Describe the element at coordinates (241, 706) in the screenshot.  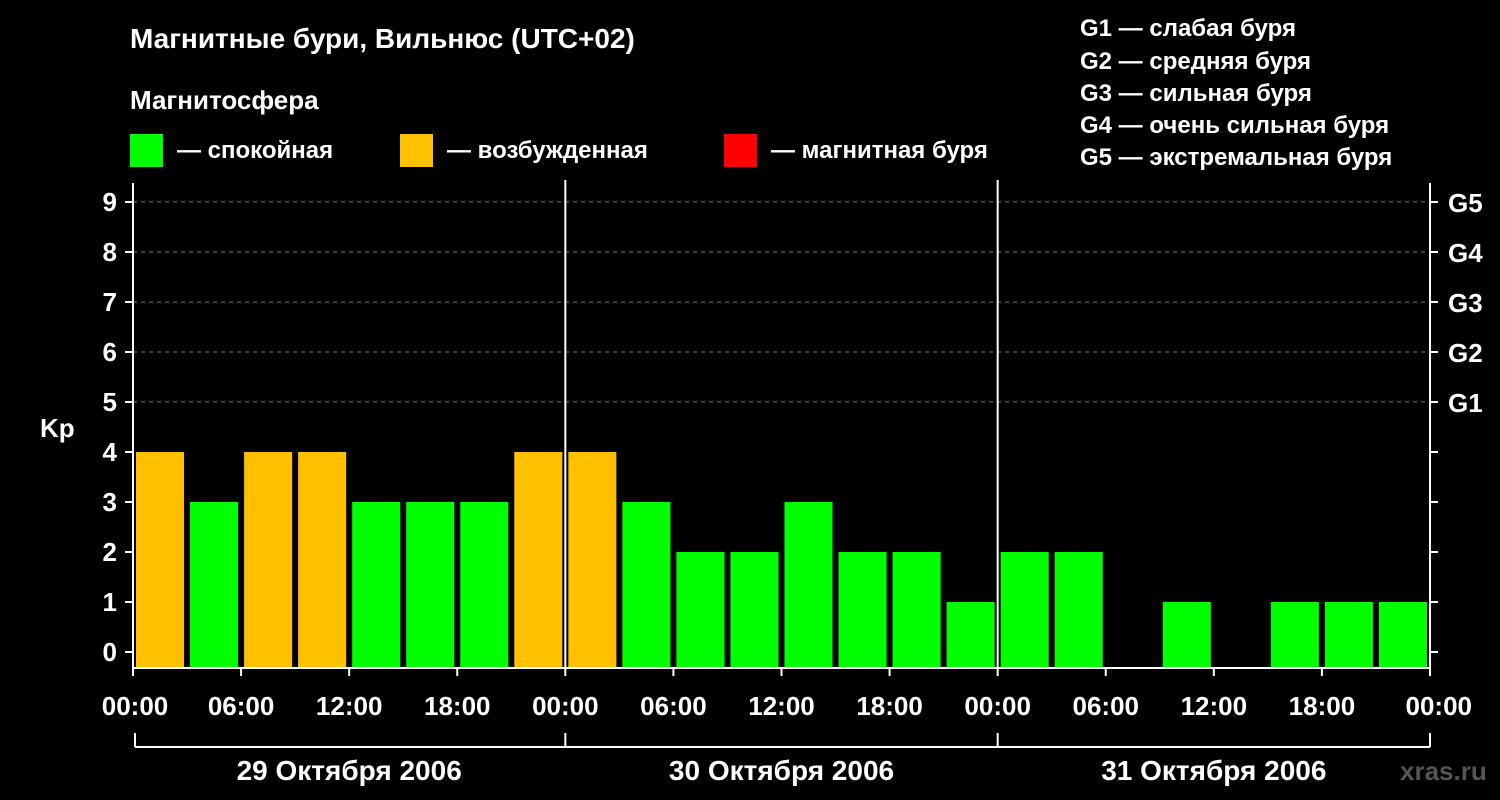
I see `x-tick-label-1: 06:00` at that location.